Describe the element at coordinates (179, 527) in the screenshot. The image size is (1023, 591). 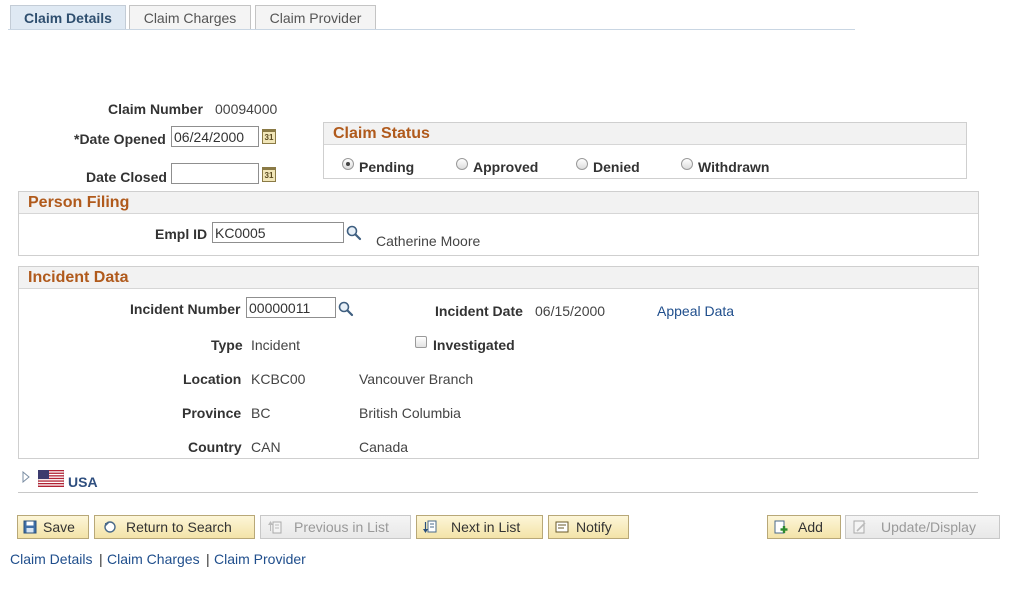
I see `return-to-search-label: Return to Search` at that location.